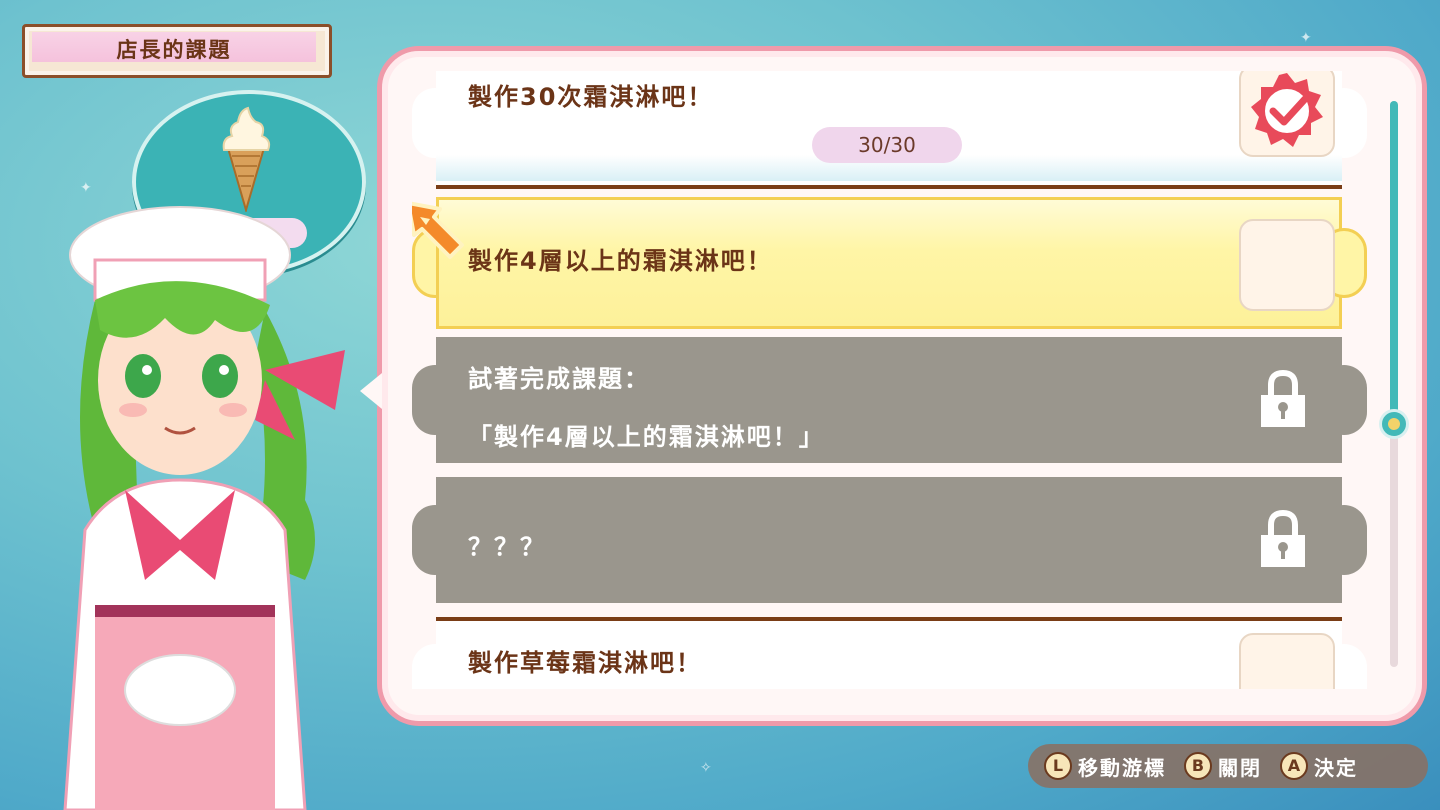 The image size is (1440, 810). What do you see at coordinates (591, 97) in the screenshot?
I see `task-title: 製作30次霜淇淋吧！` at bounding box center [591, 97].